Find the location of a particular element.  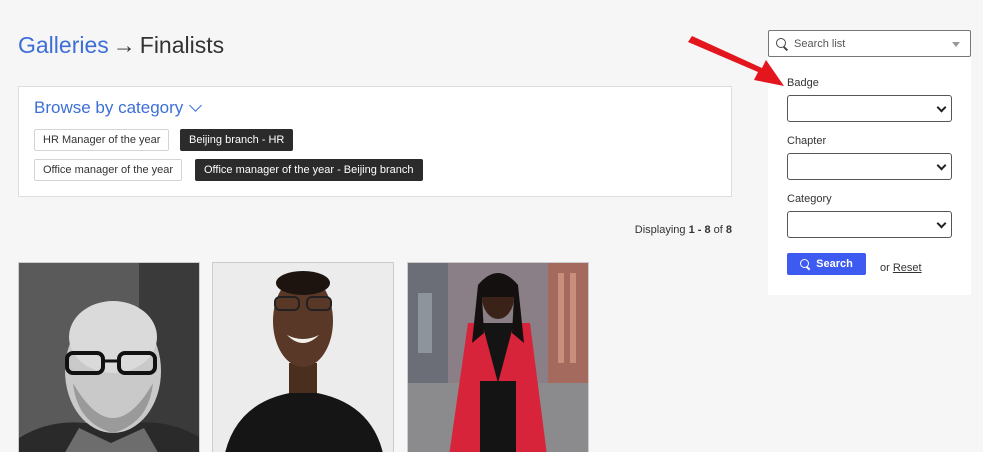

badge-label: Badge is located at coordinates (803, 83).